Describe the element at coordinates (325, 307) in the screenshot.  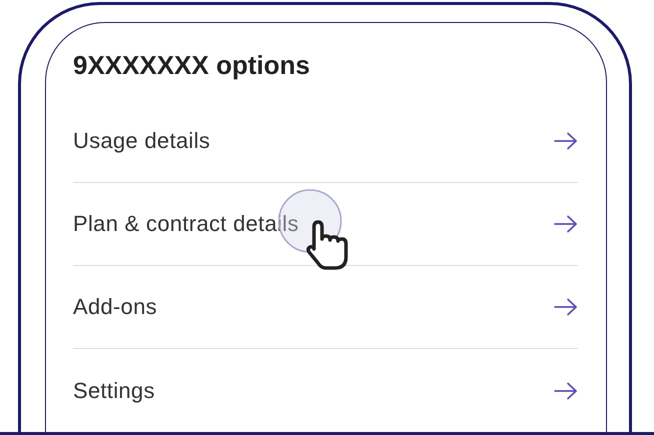
I see `menu-item: Add-ons` at that location.